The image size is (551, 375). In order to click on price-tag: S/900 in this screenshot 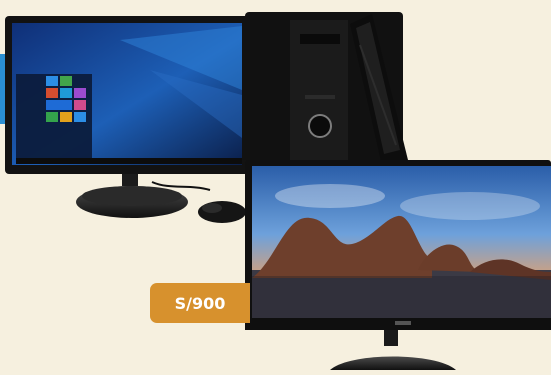, I will do `click(200, 303)`.